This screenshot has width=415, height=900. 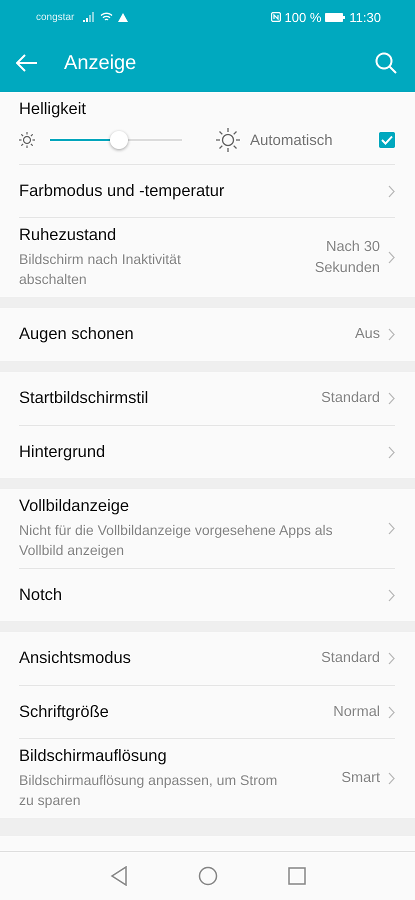 What do you see at coordinates (68, 235) in the screenshot?
I see `row-title: Ruhezustand` at bounding box center [68, 235].